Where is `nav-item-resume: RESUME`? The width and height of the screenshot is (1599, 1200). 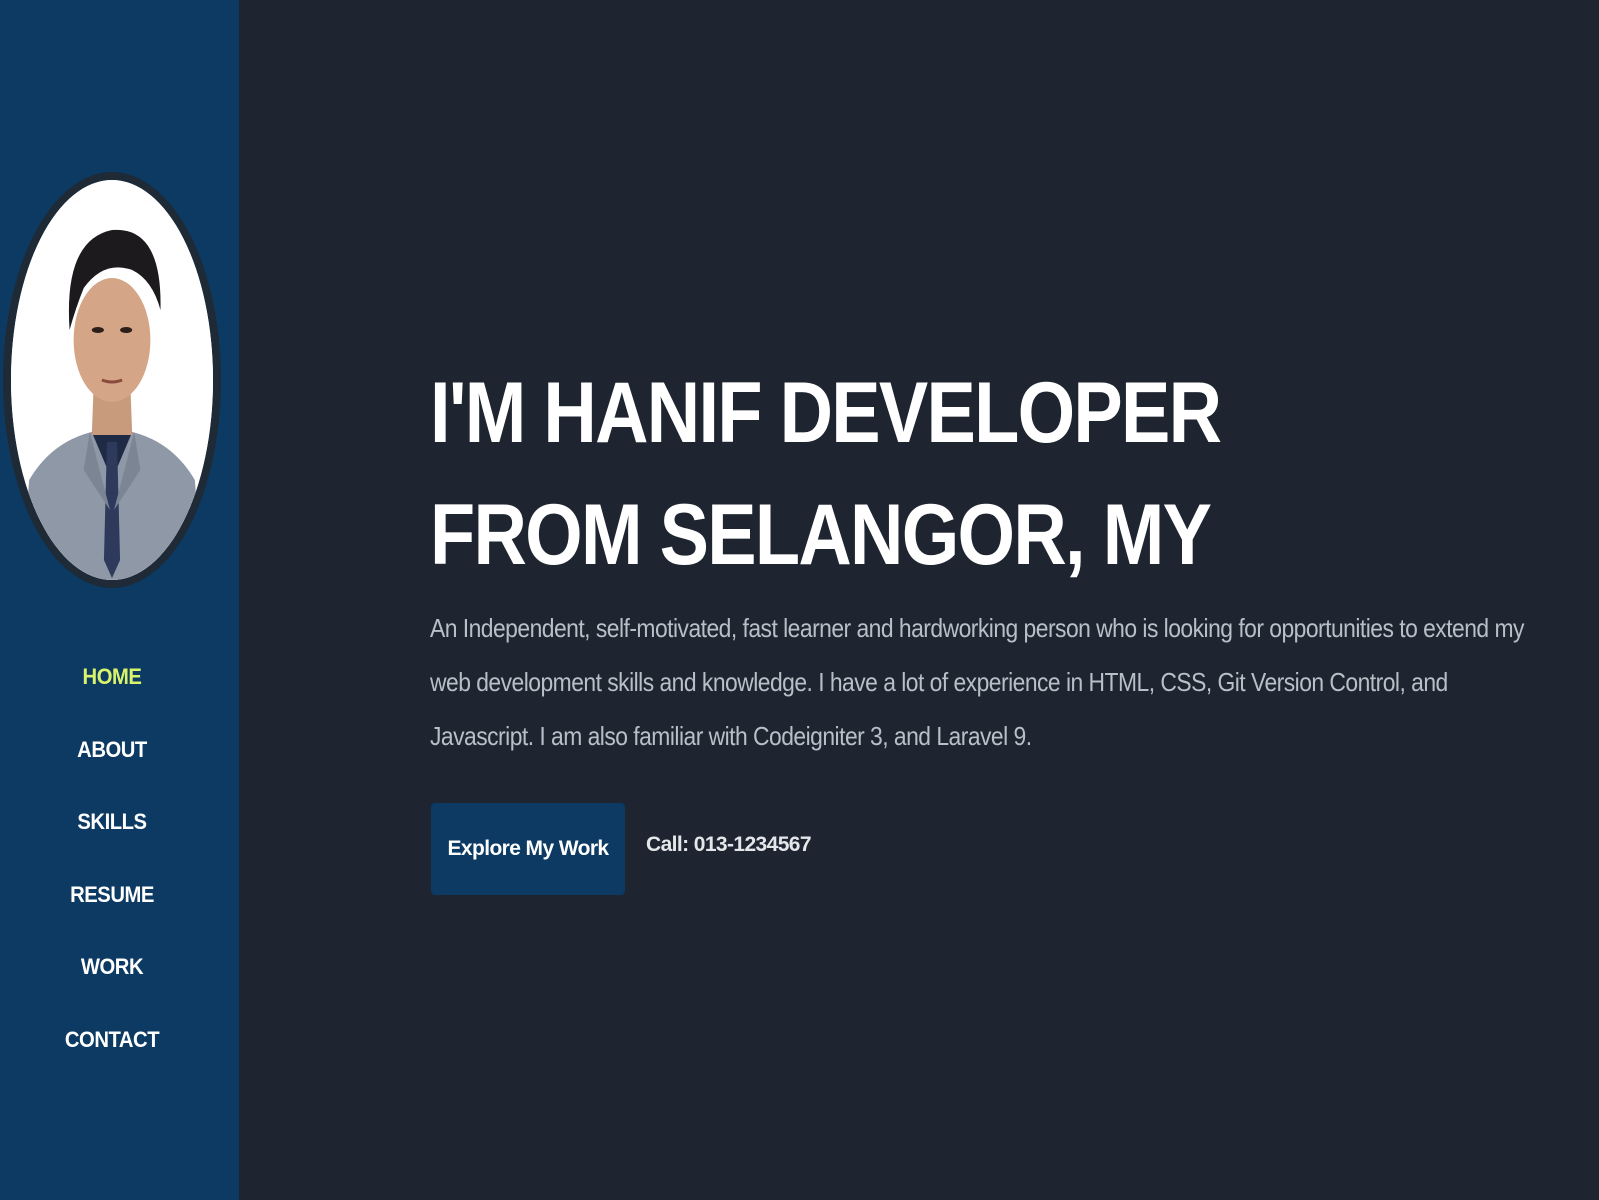
nav-item-resume: RESUME is located at coordinates (112, 895).